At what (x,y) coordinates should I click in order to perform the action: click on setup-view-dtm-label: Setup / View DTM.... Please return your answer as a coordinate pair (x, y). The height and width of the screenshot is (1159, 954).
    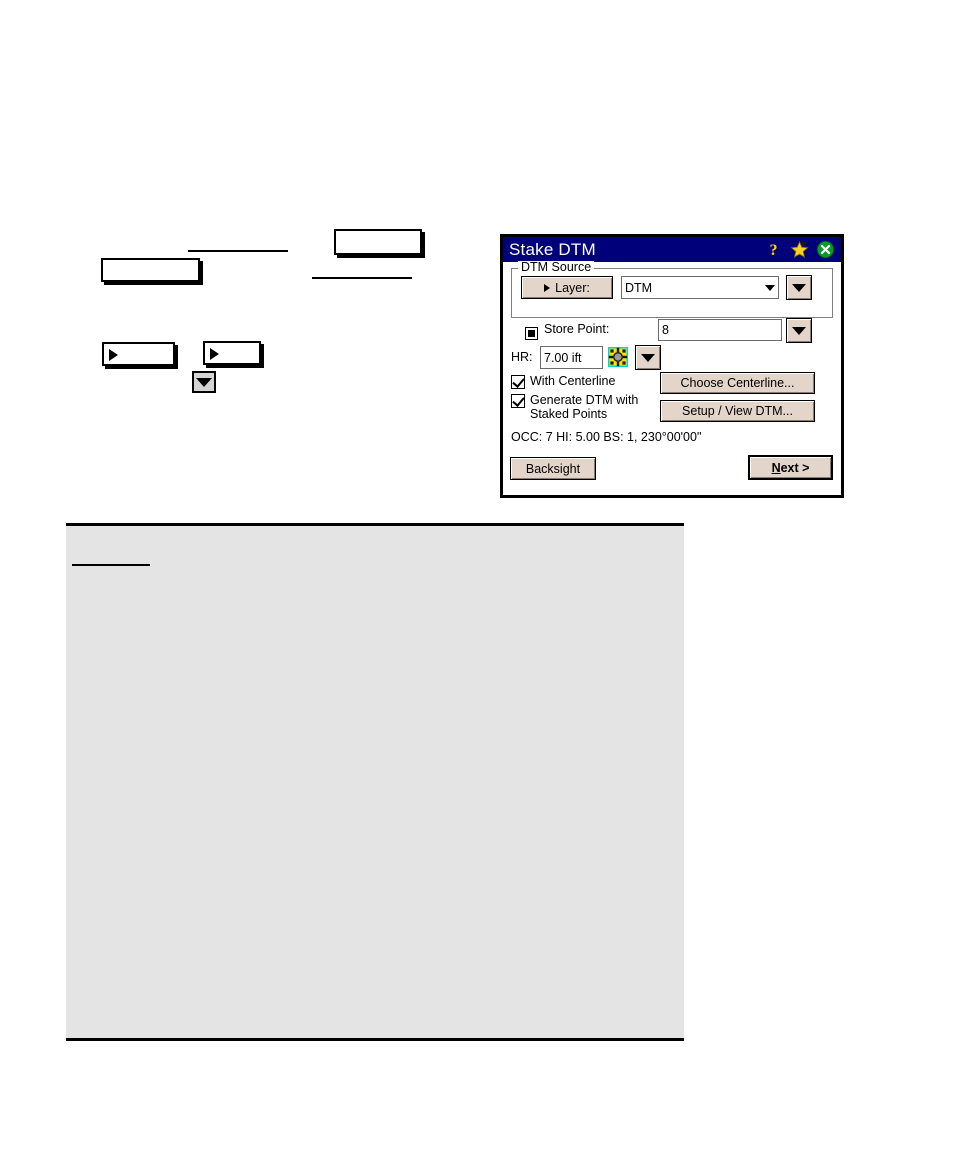
    Looking at the image, I should click on (737, 411).